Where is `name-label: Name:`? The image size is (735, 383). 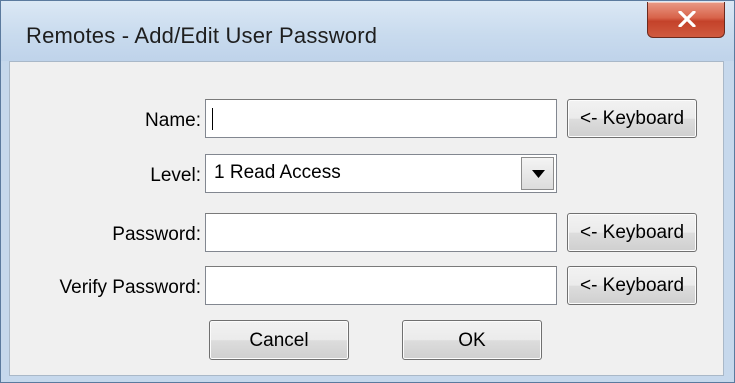
name-label: Name: is located at coordinates (173, 120).